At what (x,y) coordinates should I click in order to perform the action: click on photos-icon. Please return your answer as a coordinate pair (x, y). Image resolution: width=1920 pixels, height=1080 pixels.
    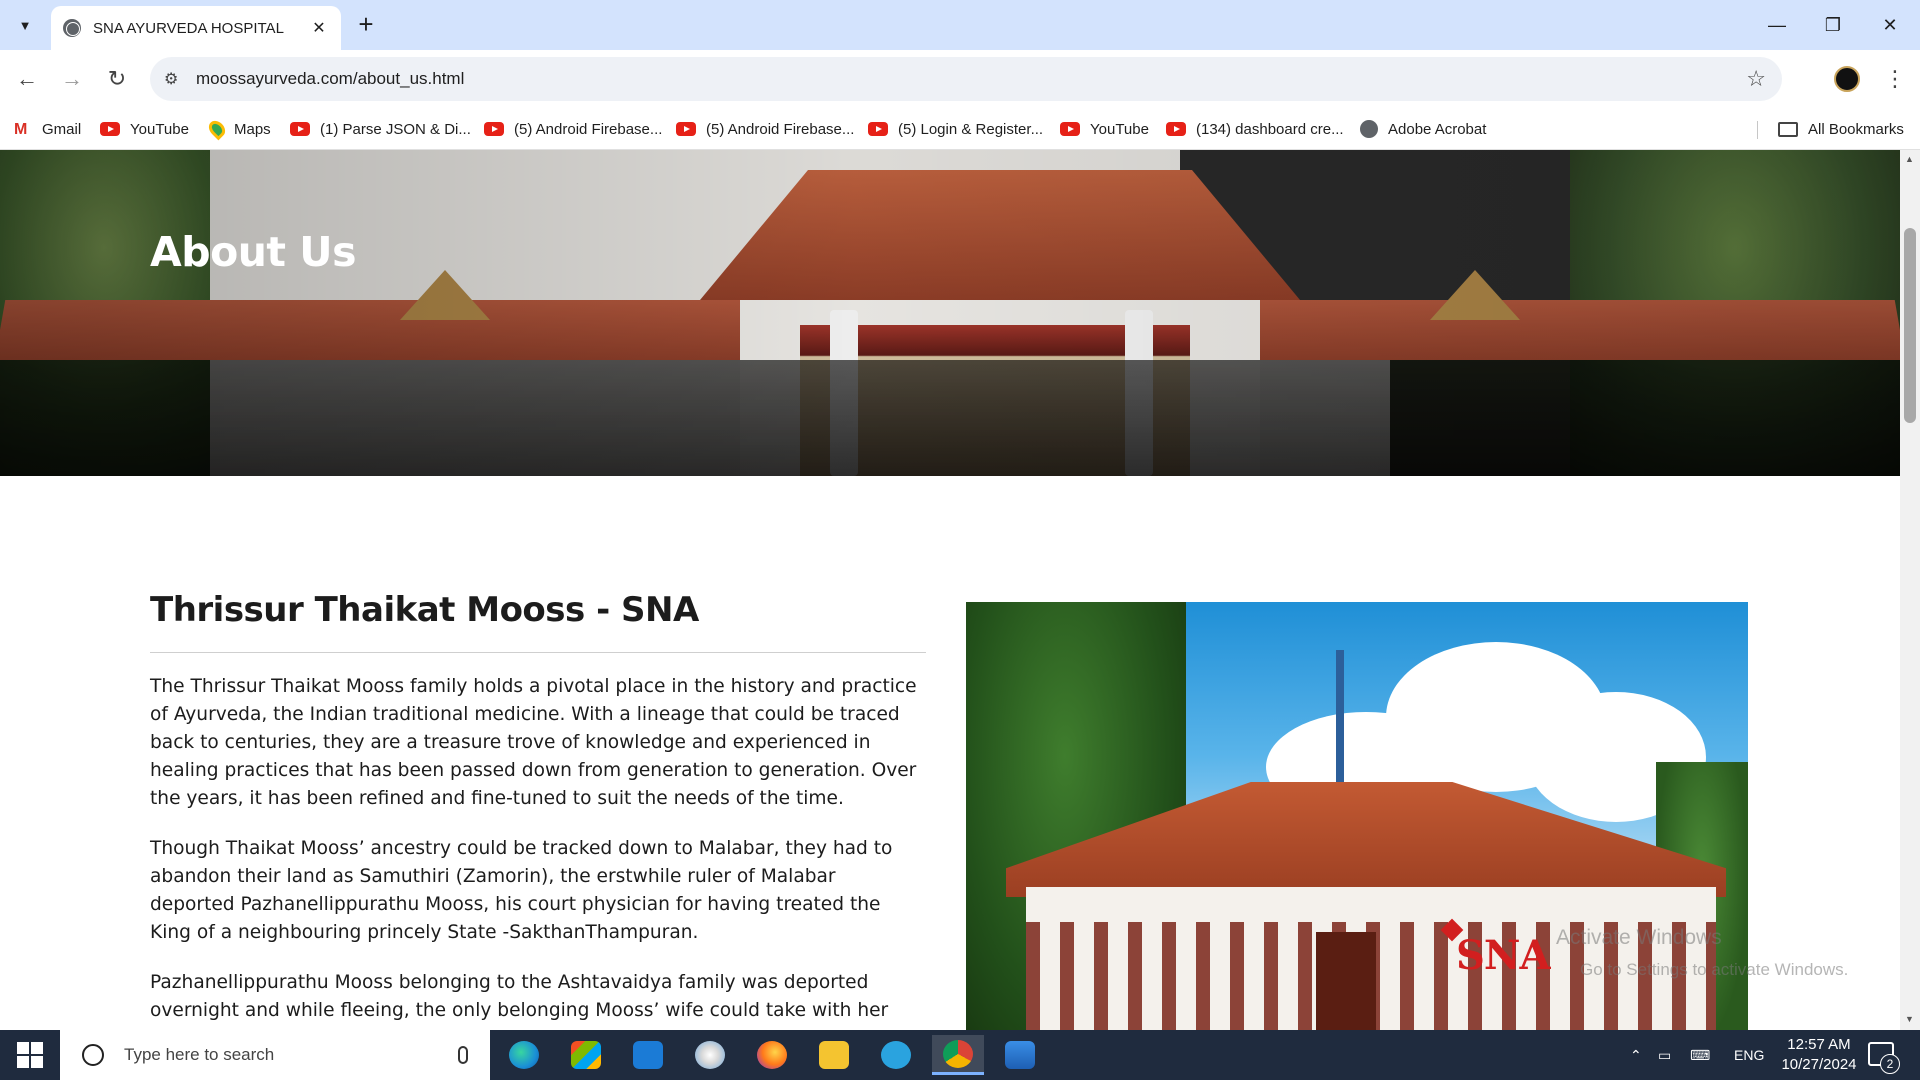
    Looking at the image, I should click on (1020, 1055).